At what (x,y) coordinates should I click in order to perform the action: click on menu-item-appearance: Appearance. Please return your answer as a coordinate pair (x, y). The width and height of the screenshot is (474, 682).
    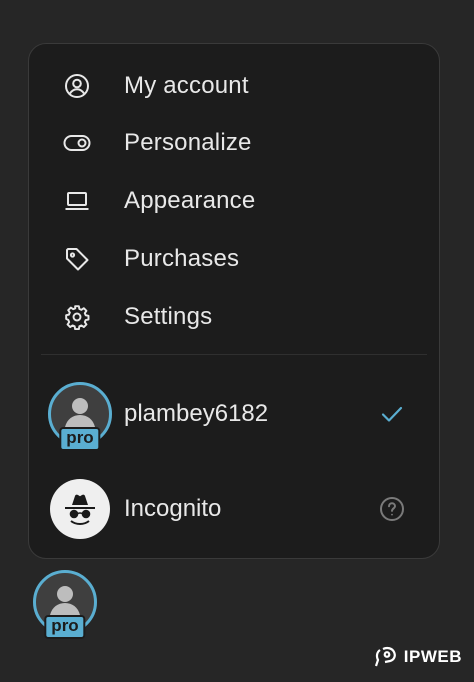
    Looking at the image, I should click on (234, 201).